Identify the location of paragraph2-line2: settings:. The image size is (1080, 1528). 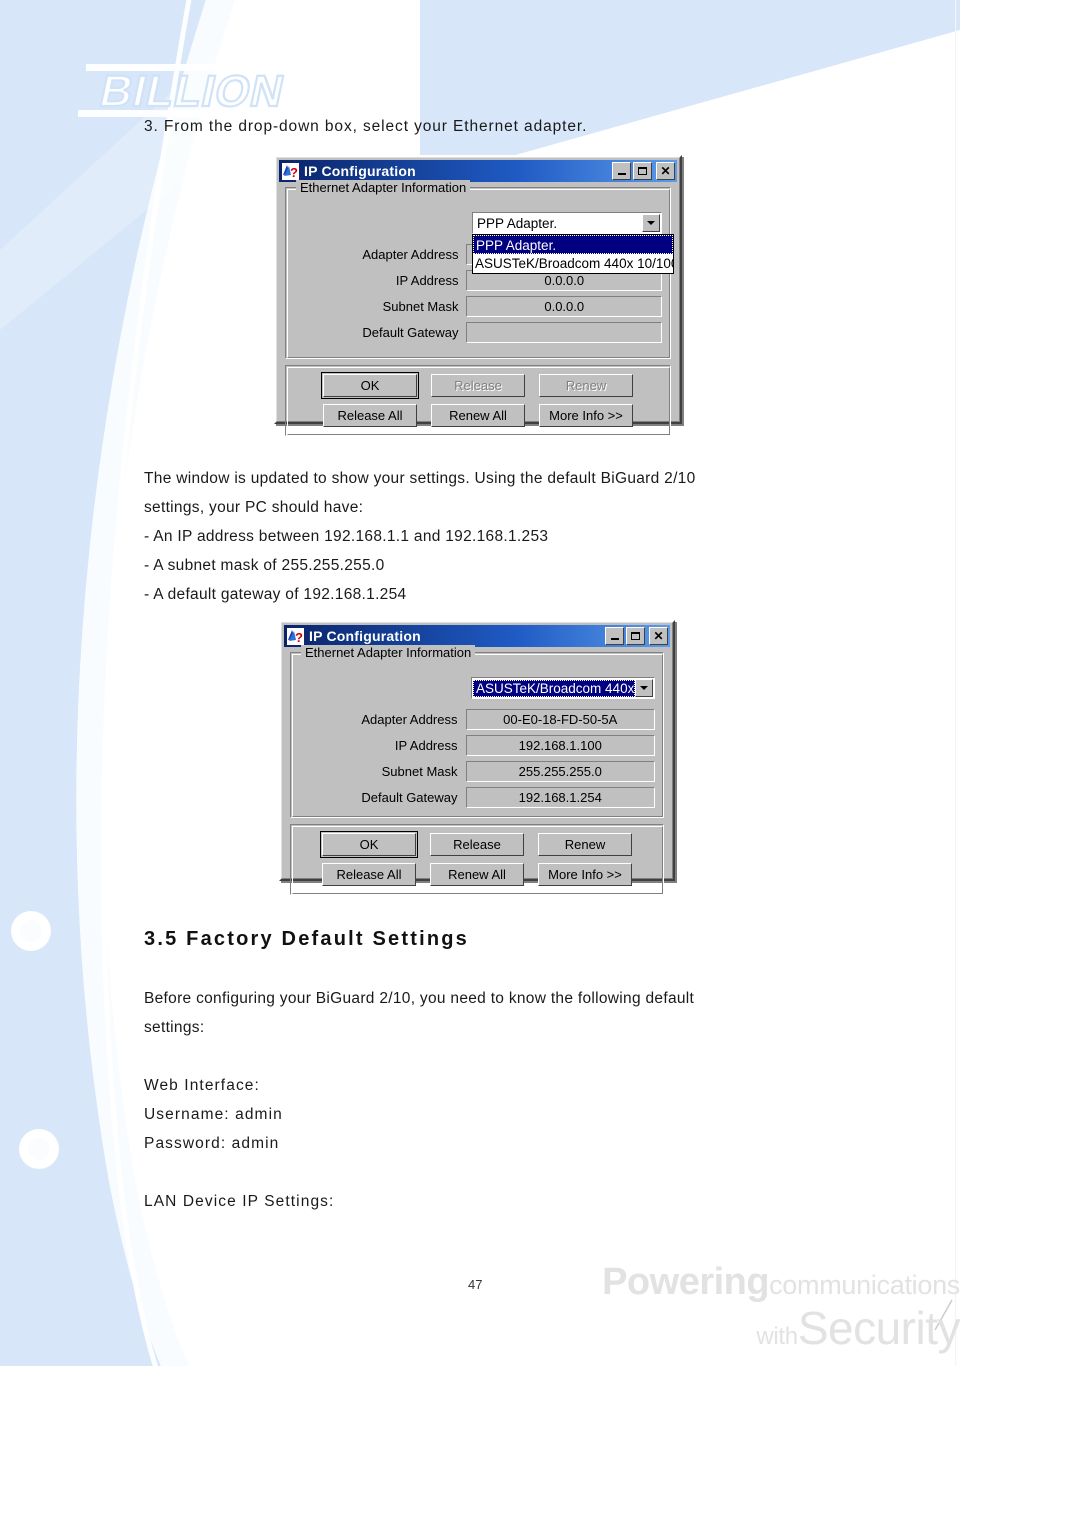
(174, 1027).